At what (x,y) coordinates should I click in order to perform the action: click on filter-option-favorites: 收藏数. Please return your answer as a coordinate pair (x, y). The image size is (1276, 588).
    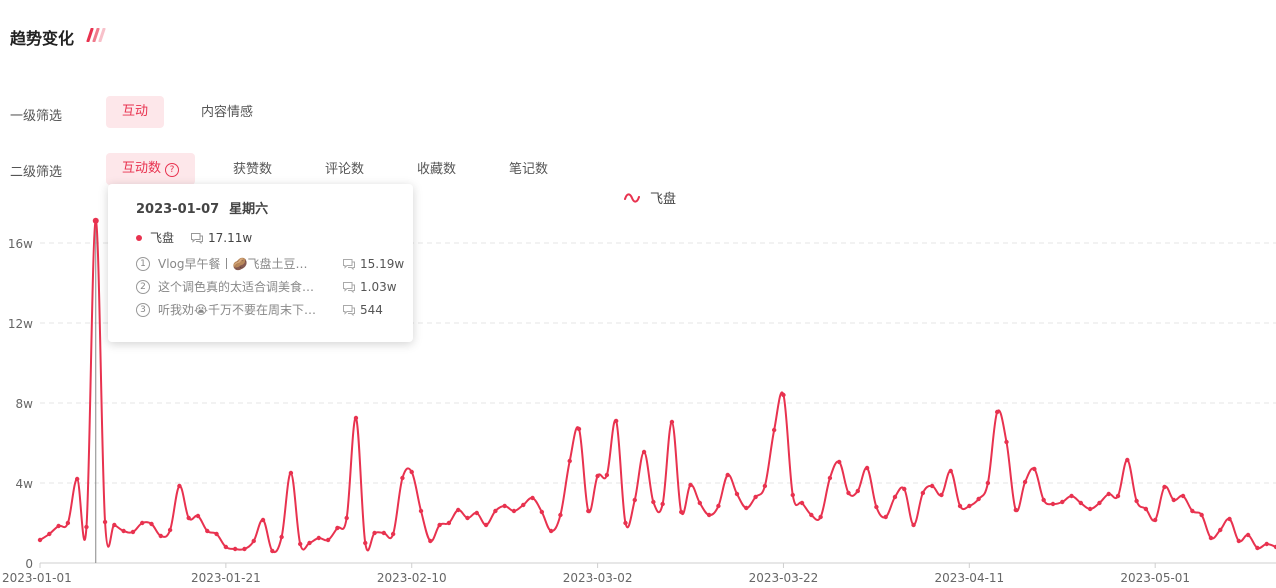
    Looking at the image, I should click on (436, 170).